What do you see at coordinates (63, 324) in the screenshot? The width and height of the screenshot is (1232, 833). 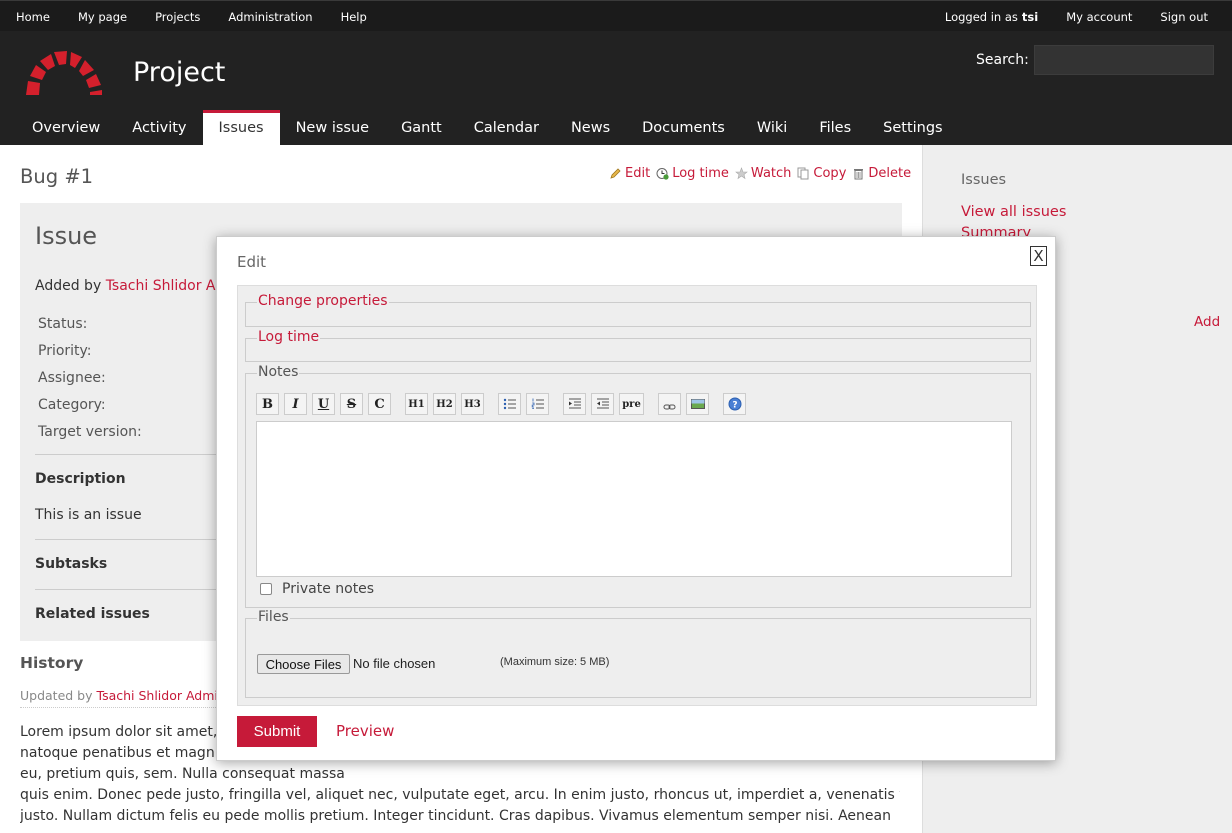 I see `status-label: Status:` at bounding box center [63, 324].